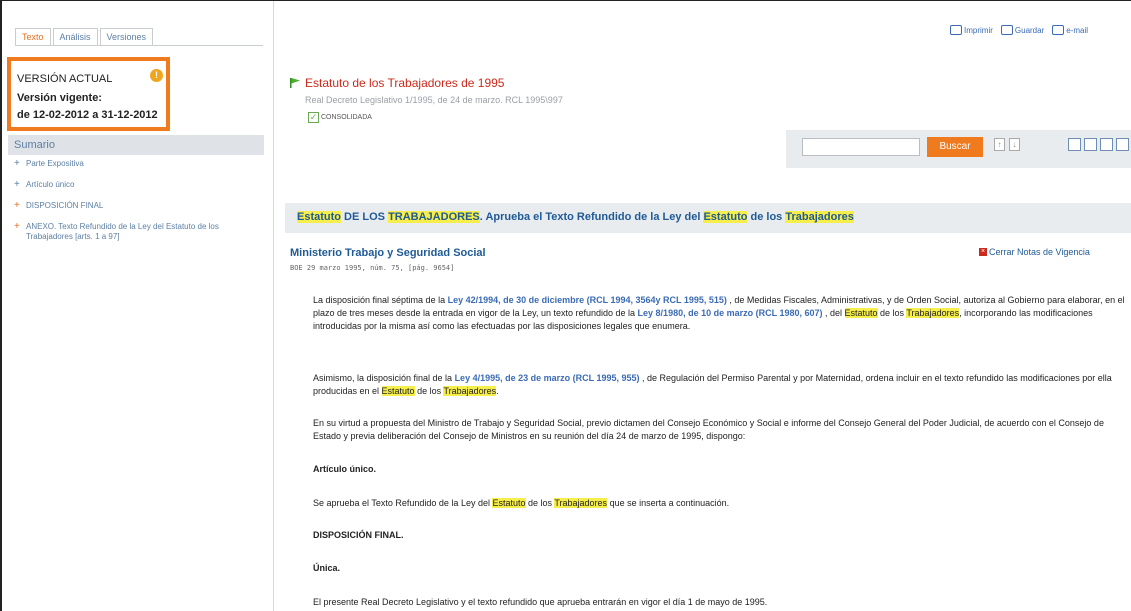  What do you see at coordinates (295, 83) in the screenshot?
I see `flag-icon` at bounding box center [295, 83].